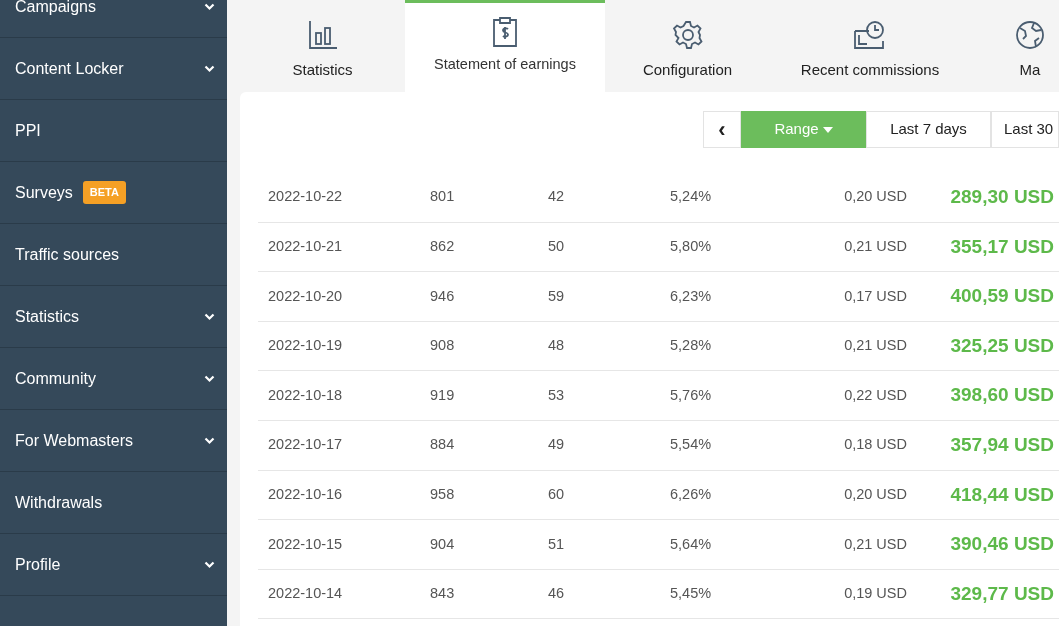  I want to click on previous-button: ‹, so click(722, 129).